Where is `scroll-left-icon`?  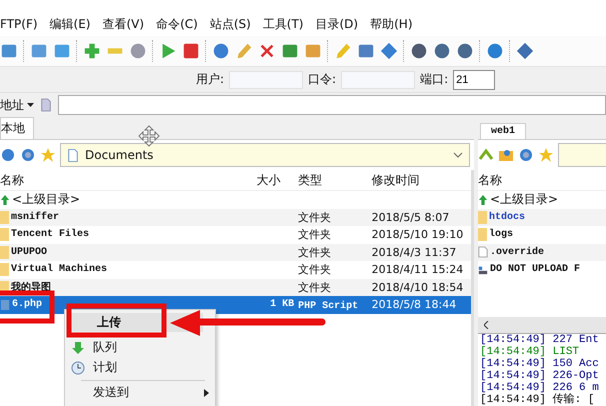 scroll-left-icon is located at coordinates (486, 325).